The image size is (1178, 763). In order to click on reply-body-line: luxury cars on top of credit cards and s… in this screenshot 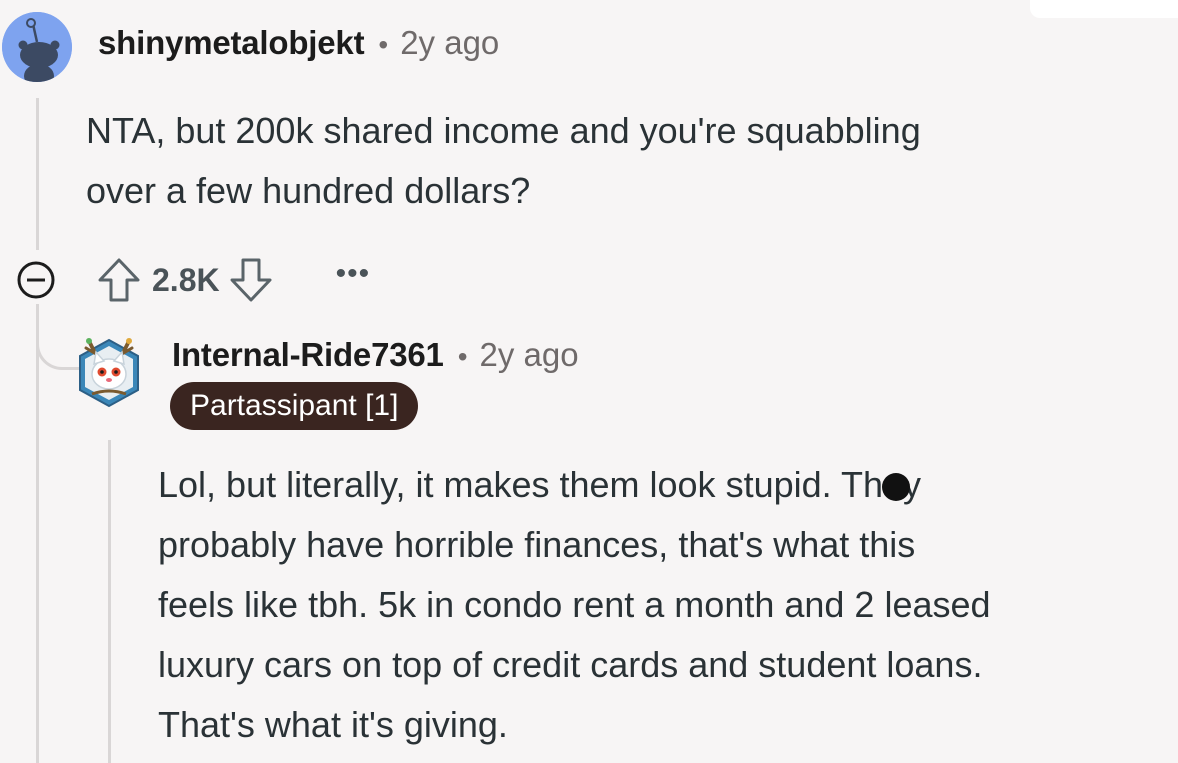, I will do `click(570, 664)`.